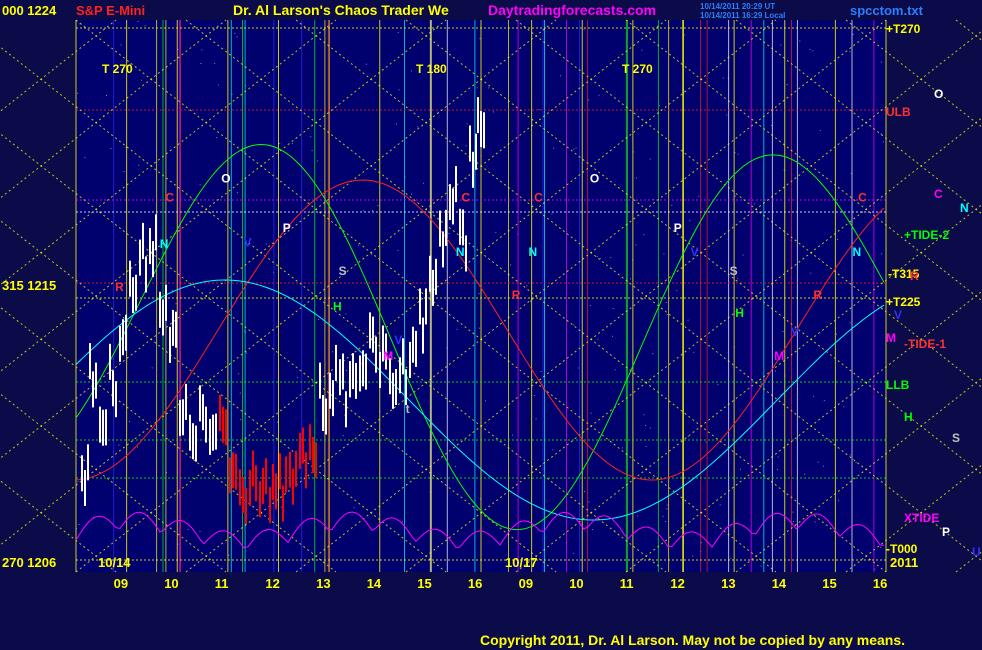  I want to click on planet-marker: S, so click(343, 271).